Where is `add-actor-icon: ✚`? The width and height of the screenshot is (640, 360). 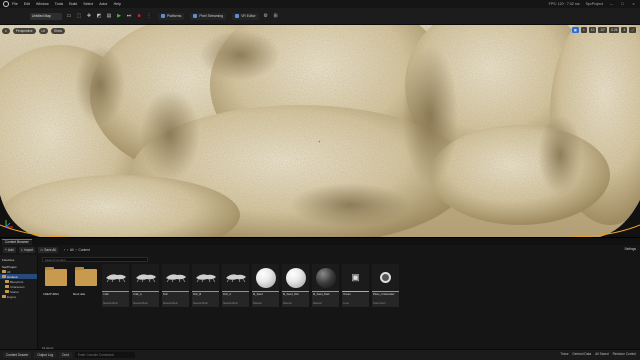 add-actor-icon: ✚ is located at coordinates (89, 16).